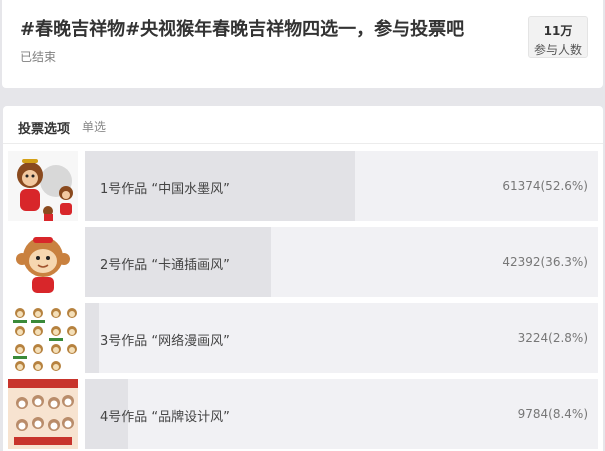  Describe the element at coordinates (165, 341) in the screenshot. I see `option-3-label: 3号作品 “网络漫画风”` at that location.